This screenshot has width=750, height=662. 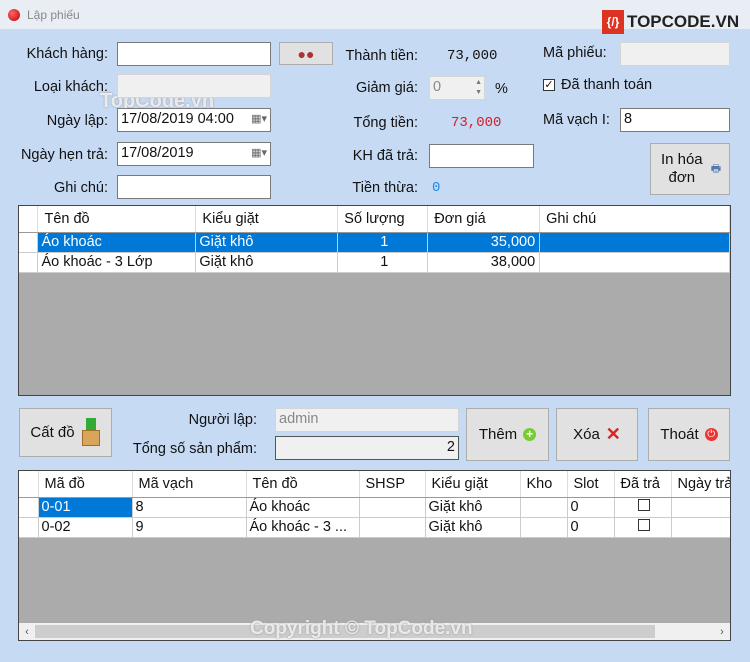 I want to click on table-row: 0-02 9 Áo khoác - 3 ... Giặt khô 0, so click(x=374, y=527).